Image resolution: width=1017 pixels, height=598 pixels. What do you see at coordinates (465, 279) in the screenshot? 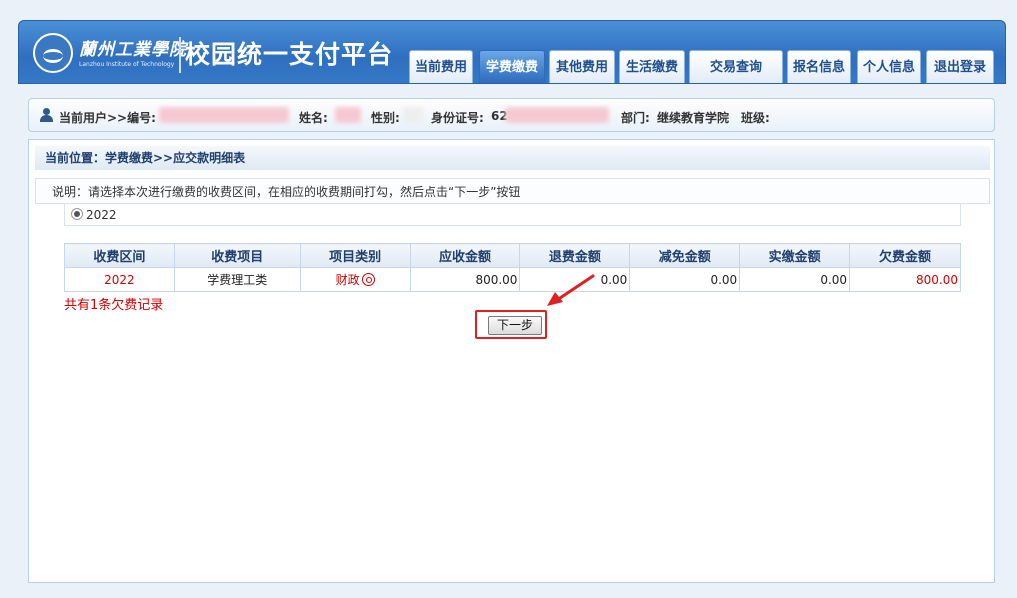
I see `cell-receivable: 800.00` at bounding box center [465, 279].